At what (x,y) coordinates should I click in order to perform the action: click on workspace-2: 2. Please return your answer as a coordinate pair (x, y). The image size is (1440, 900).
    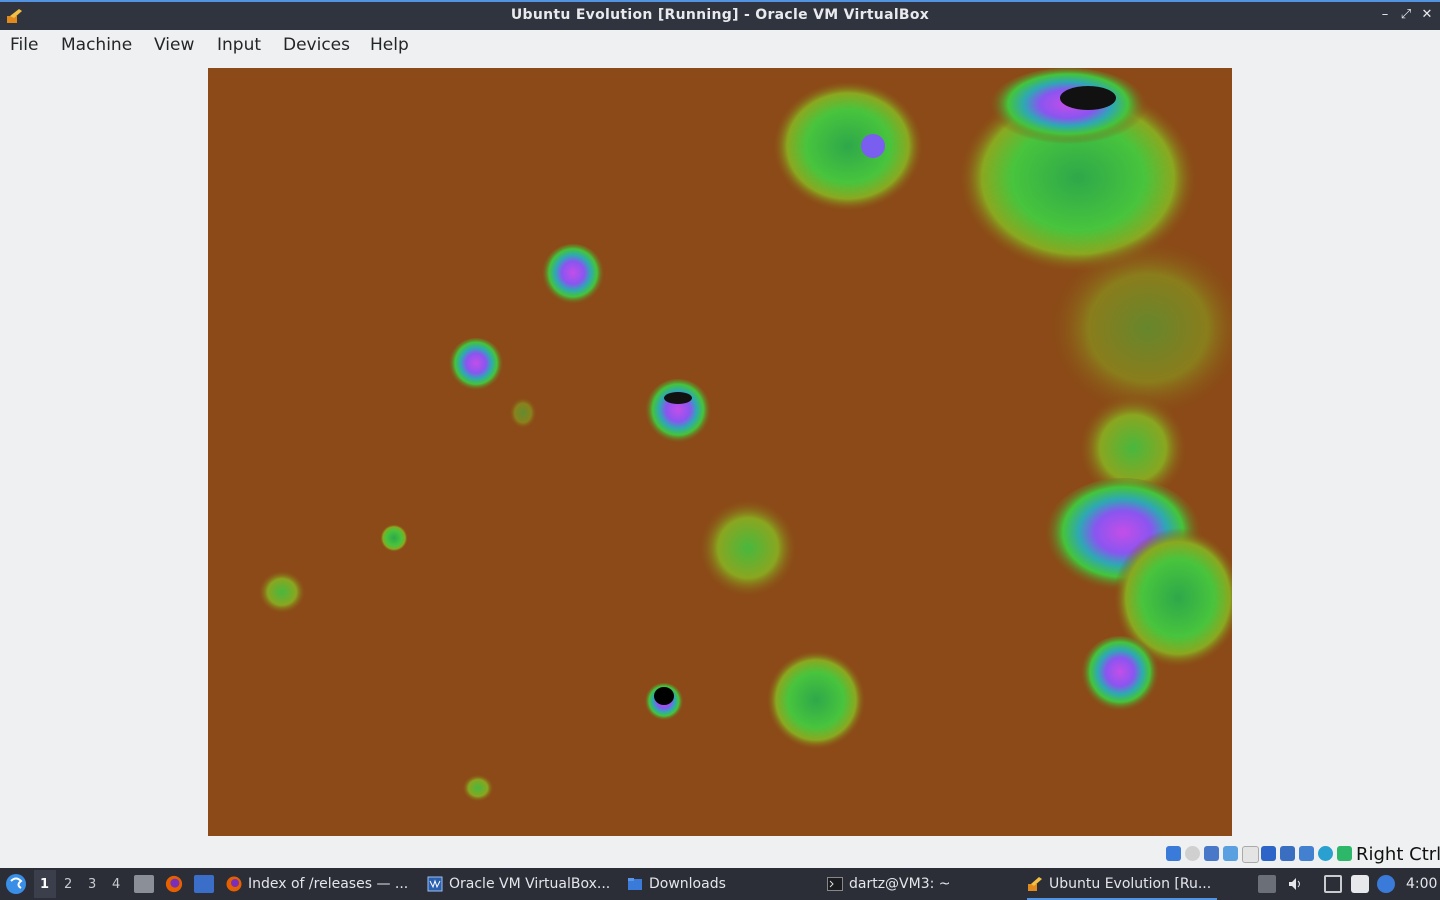
    Looking at the image, I should click on (68, 884).